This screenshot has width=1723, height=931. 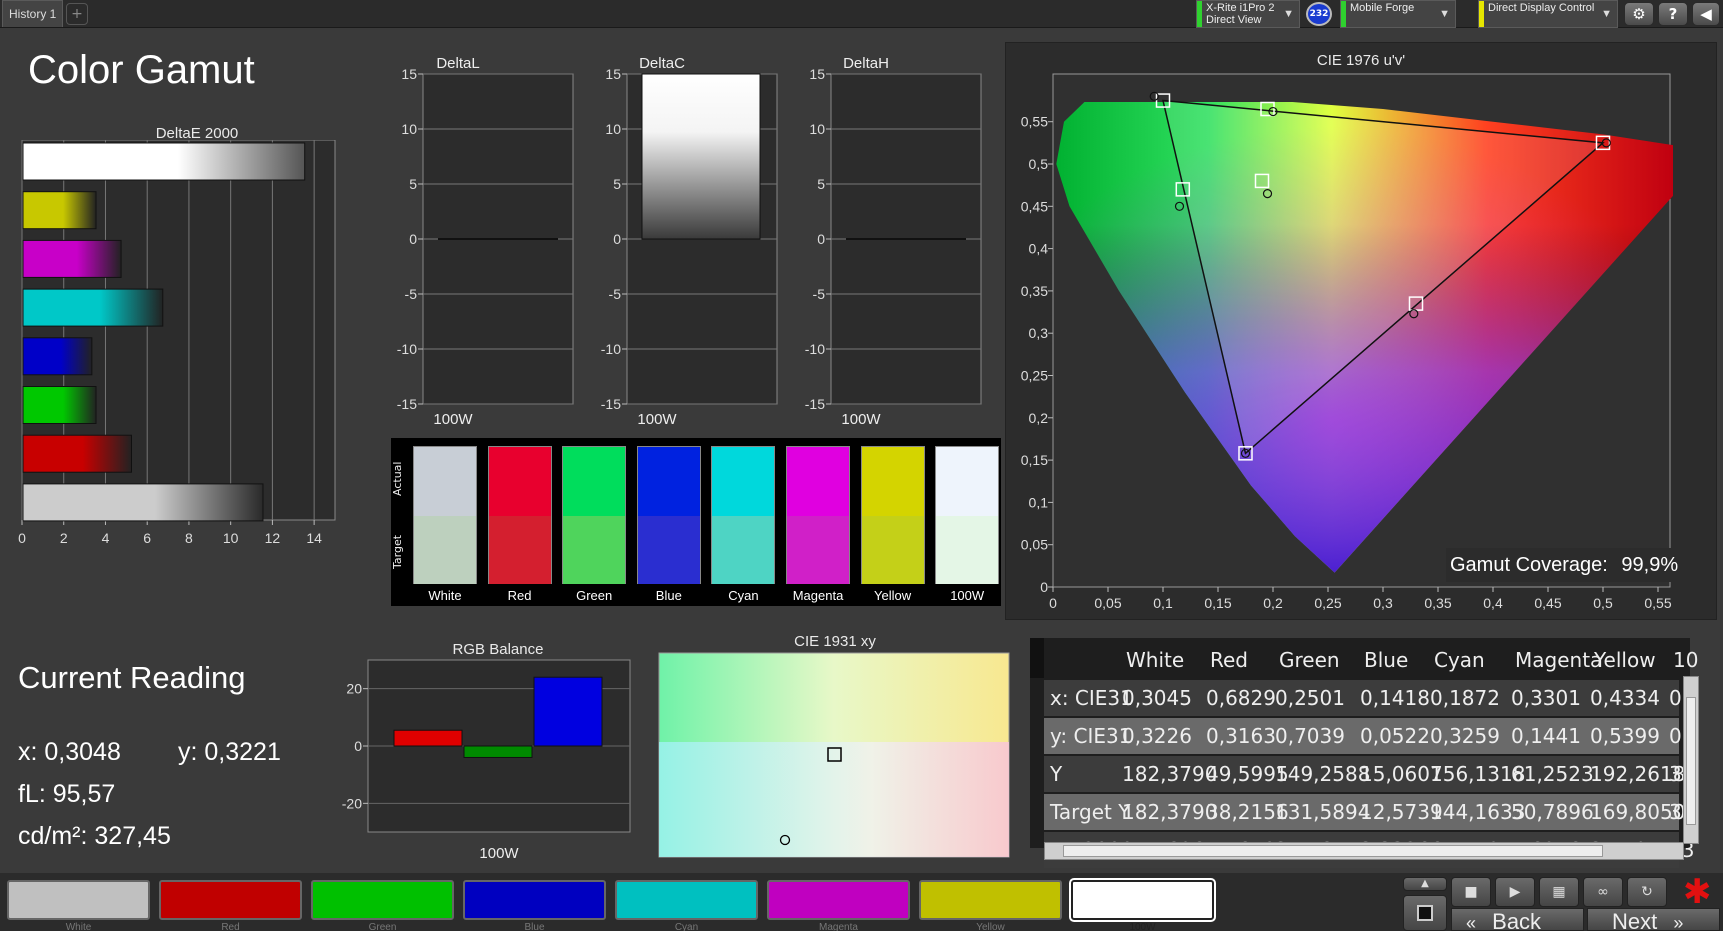 What do you see at coordinates (1559, 892) in the screenshot?
I see `film-button: ▦` at bounding box center [1559, 892].